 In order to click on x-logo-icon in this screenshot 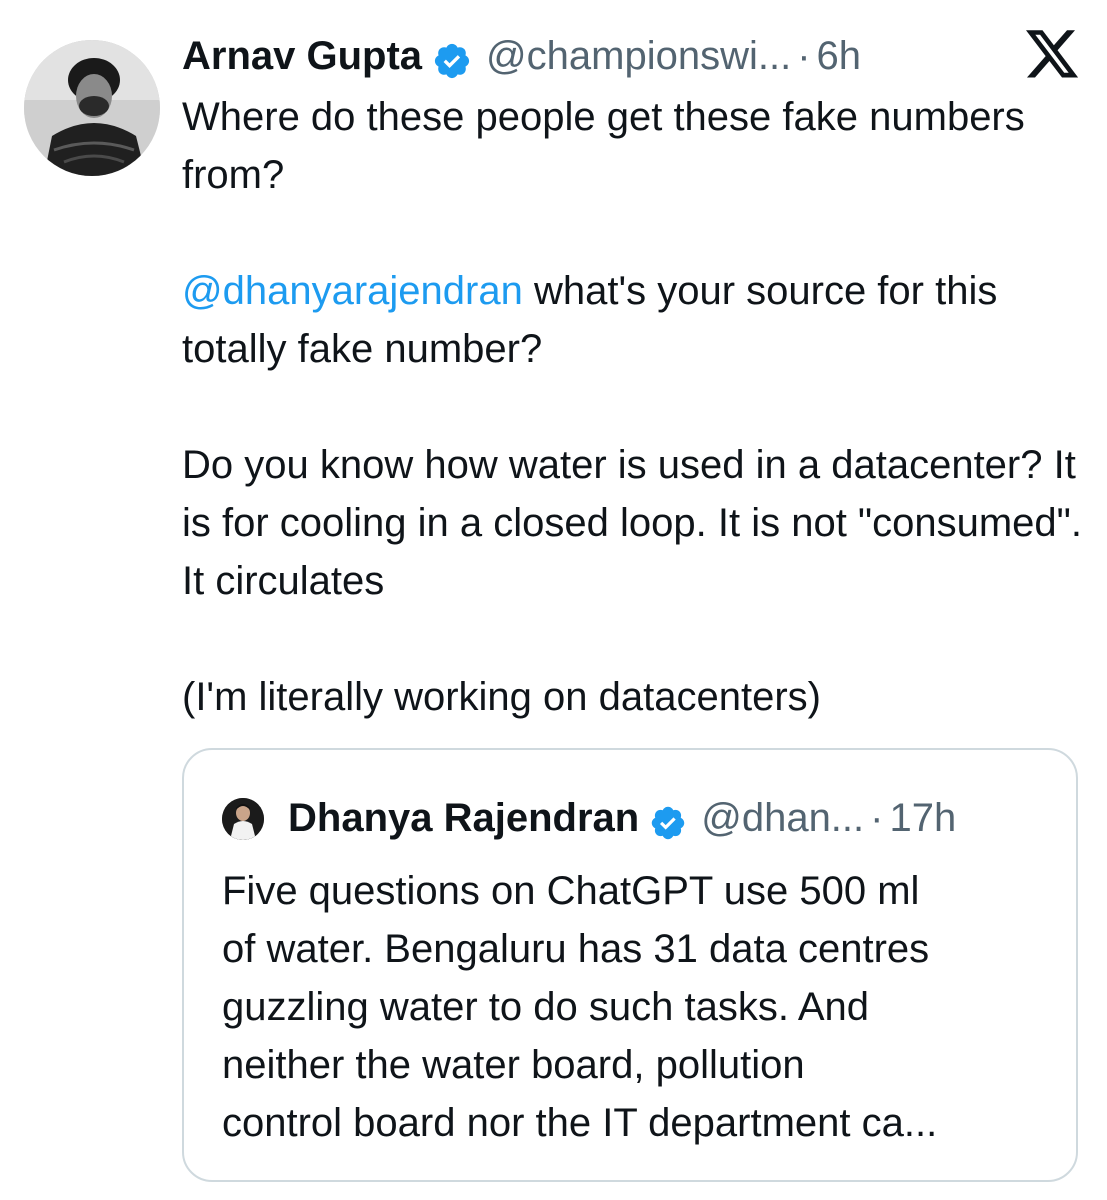, I will do `click(1053, 55)`.